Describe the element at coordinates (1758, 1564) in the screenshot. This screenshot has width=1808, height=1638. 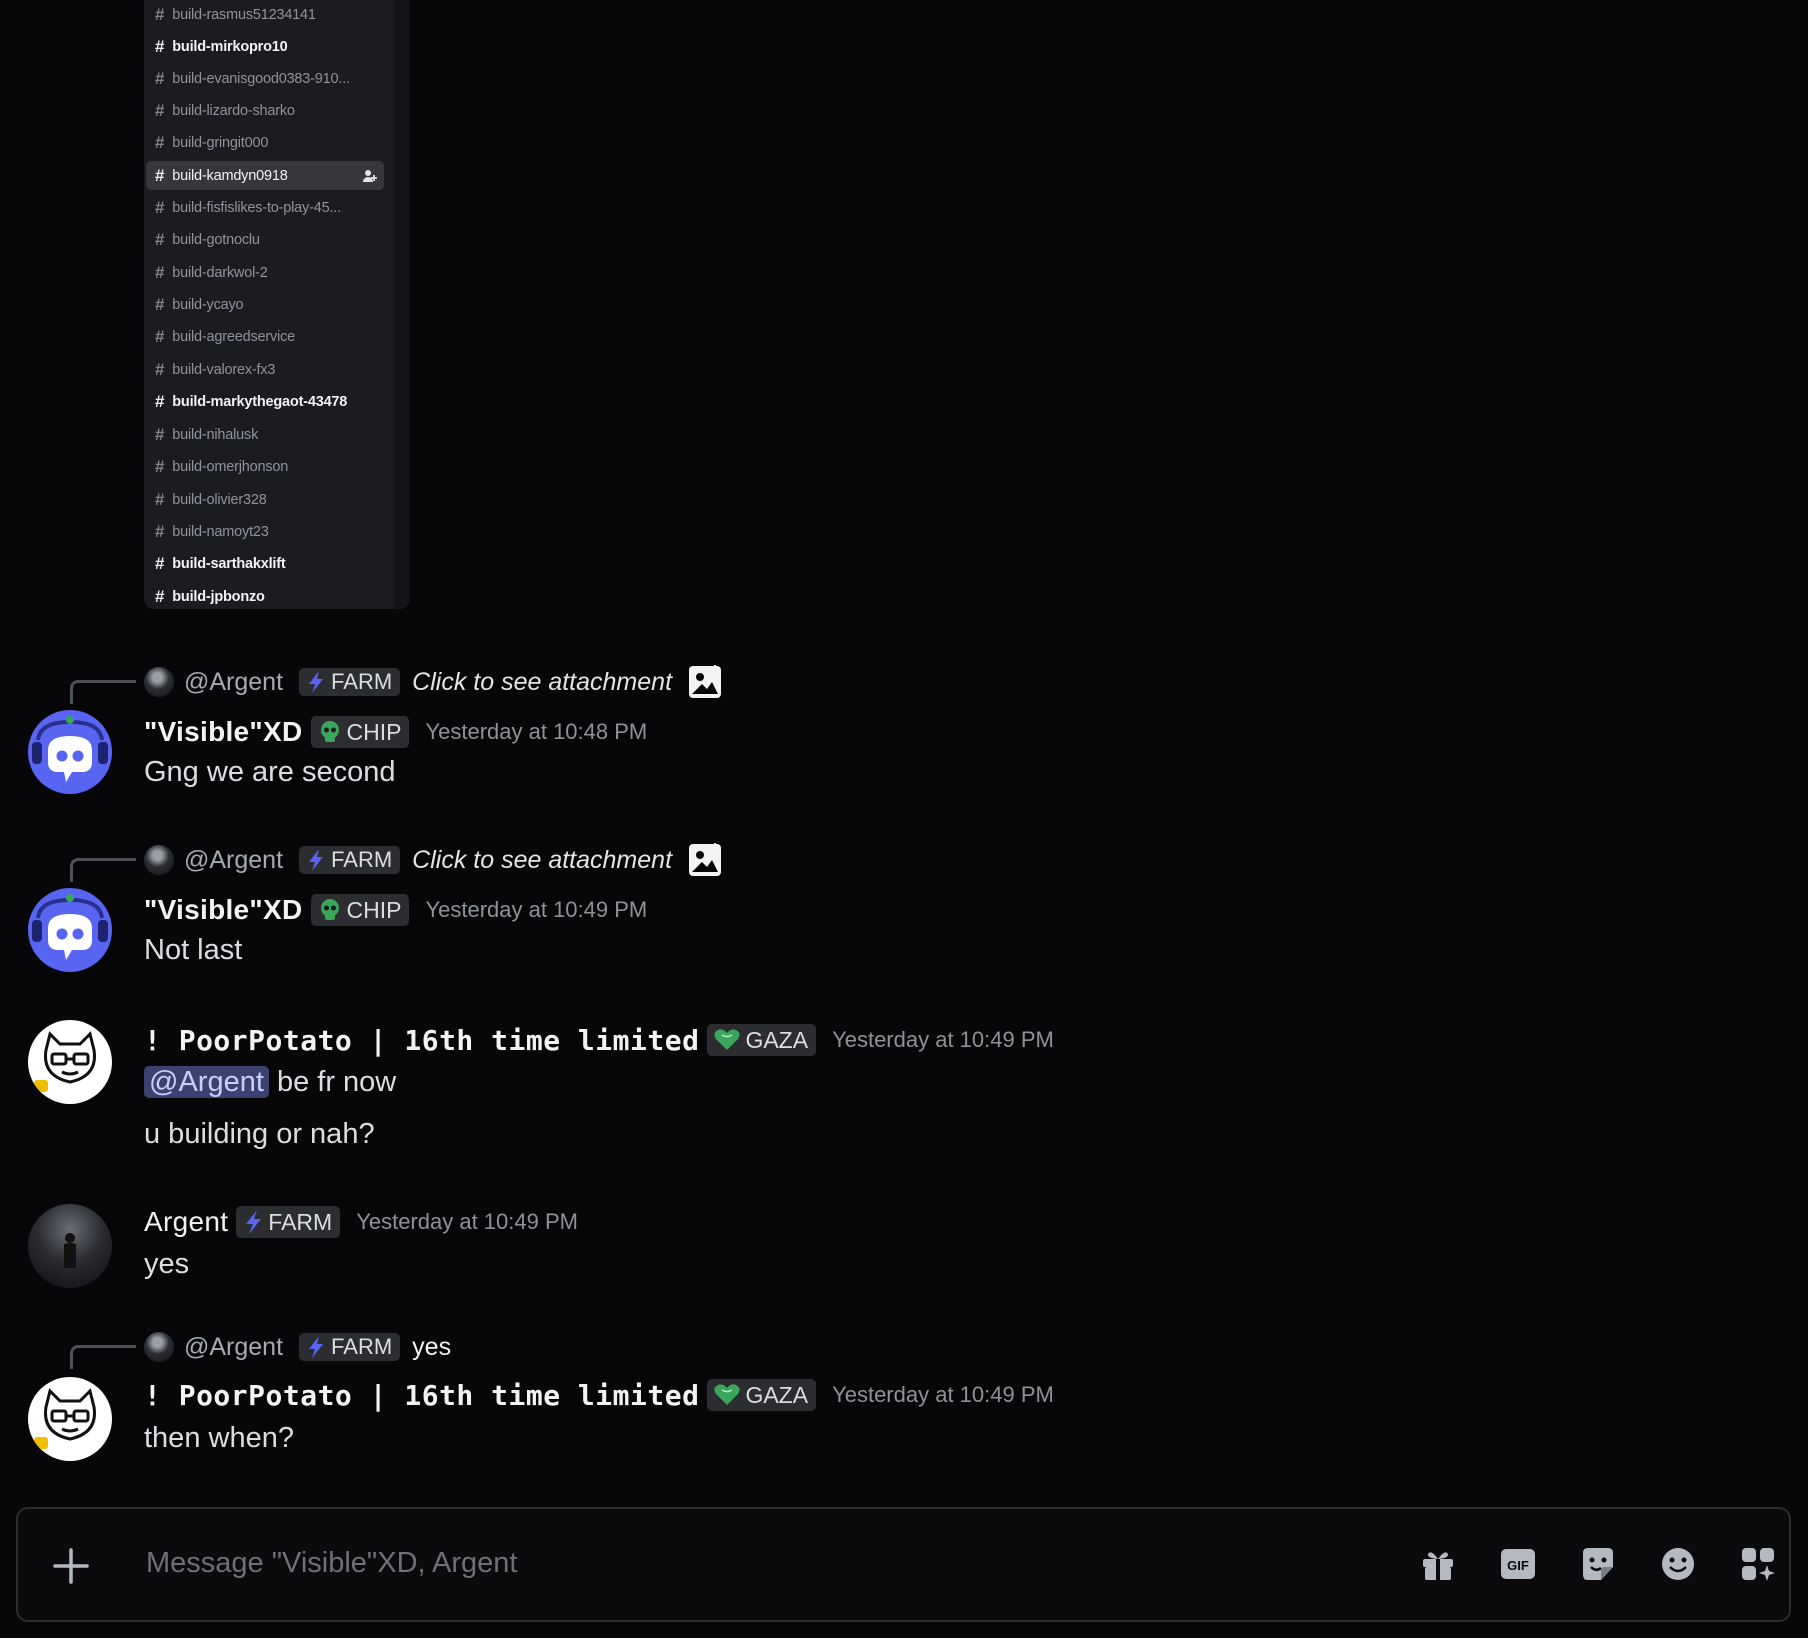
I see `apps-icon` at that location.